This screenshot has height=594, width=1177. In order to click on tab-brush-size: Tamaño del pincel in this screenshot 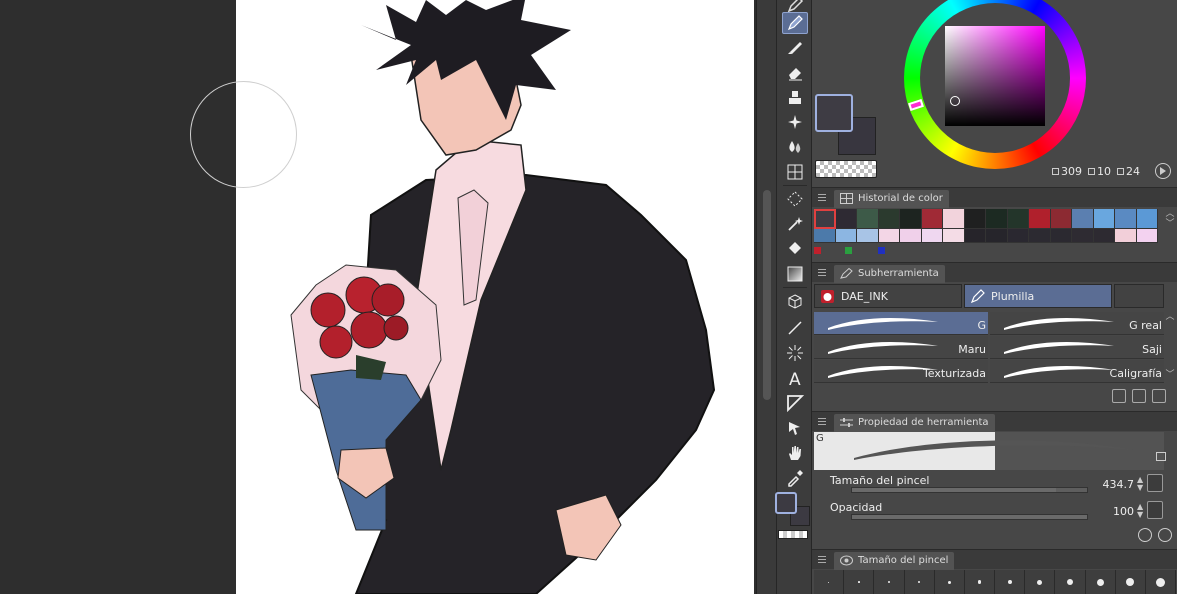, I will do `click(894, 561)`.